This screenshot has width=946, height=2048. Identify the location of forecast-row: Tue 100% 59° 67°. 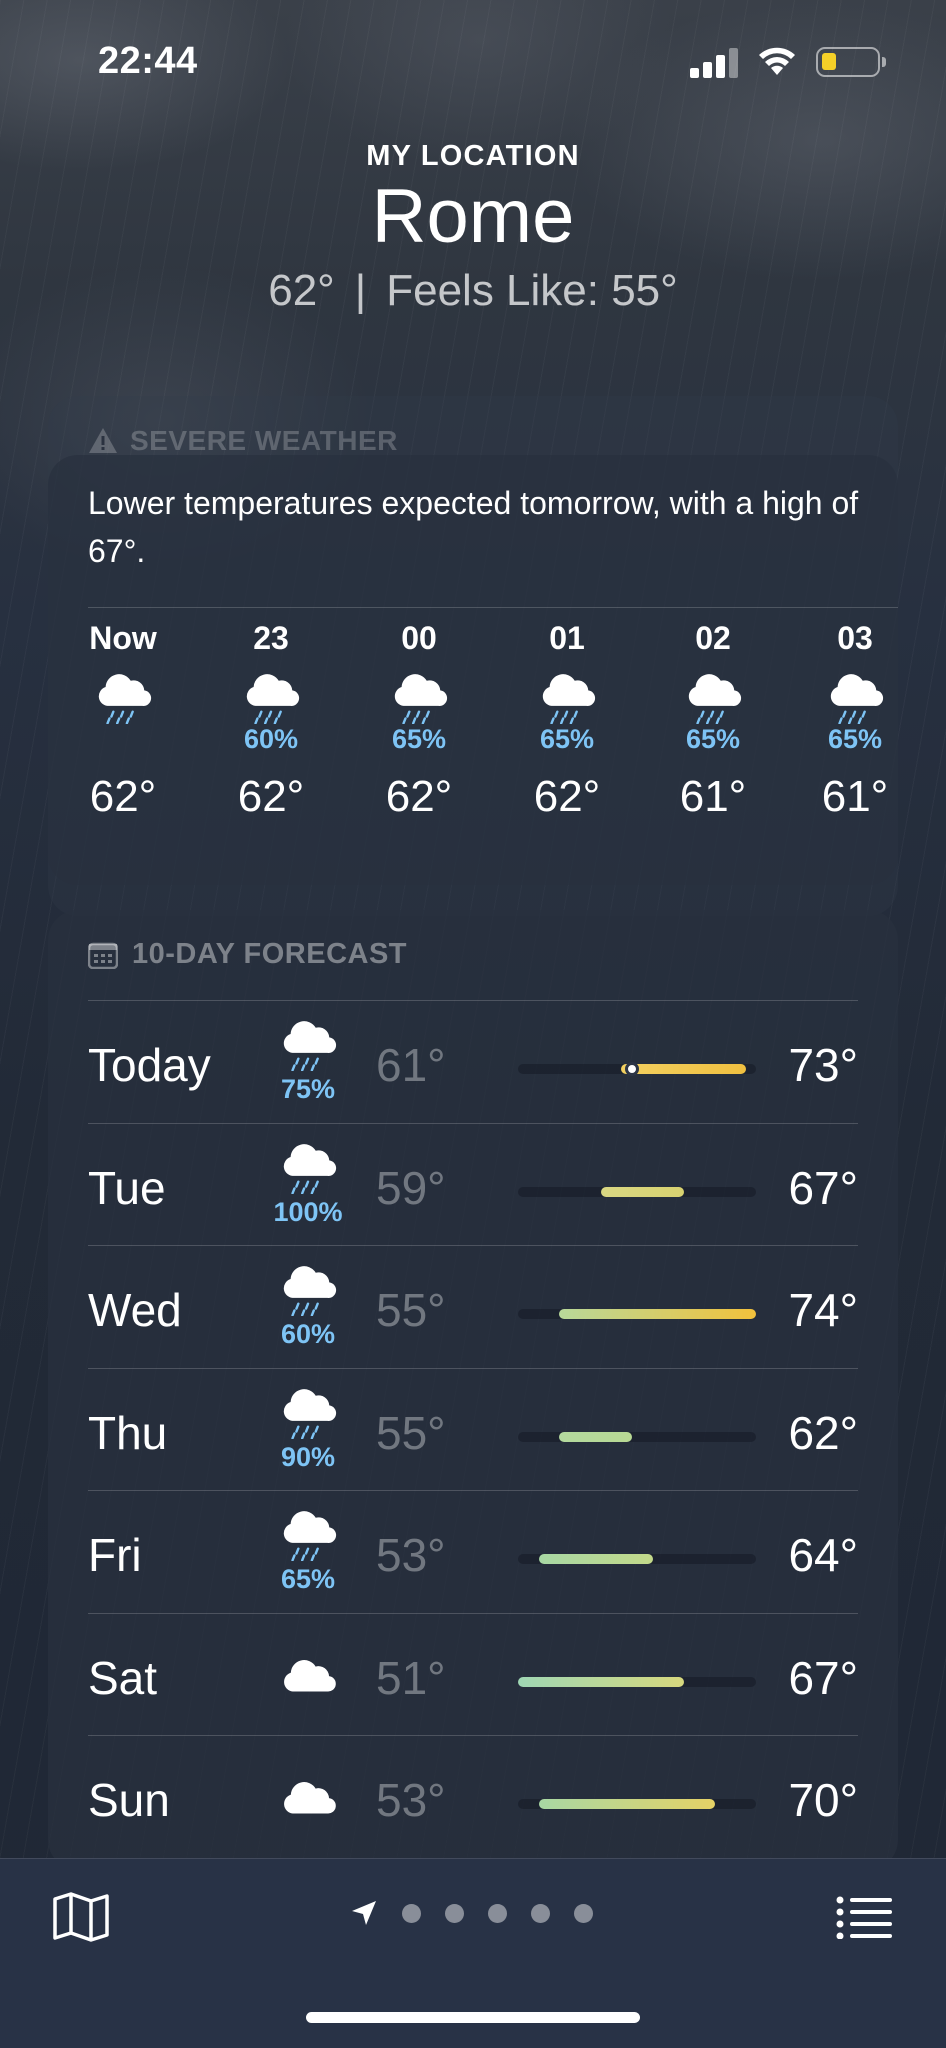
(473, 1183).